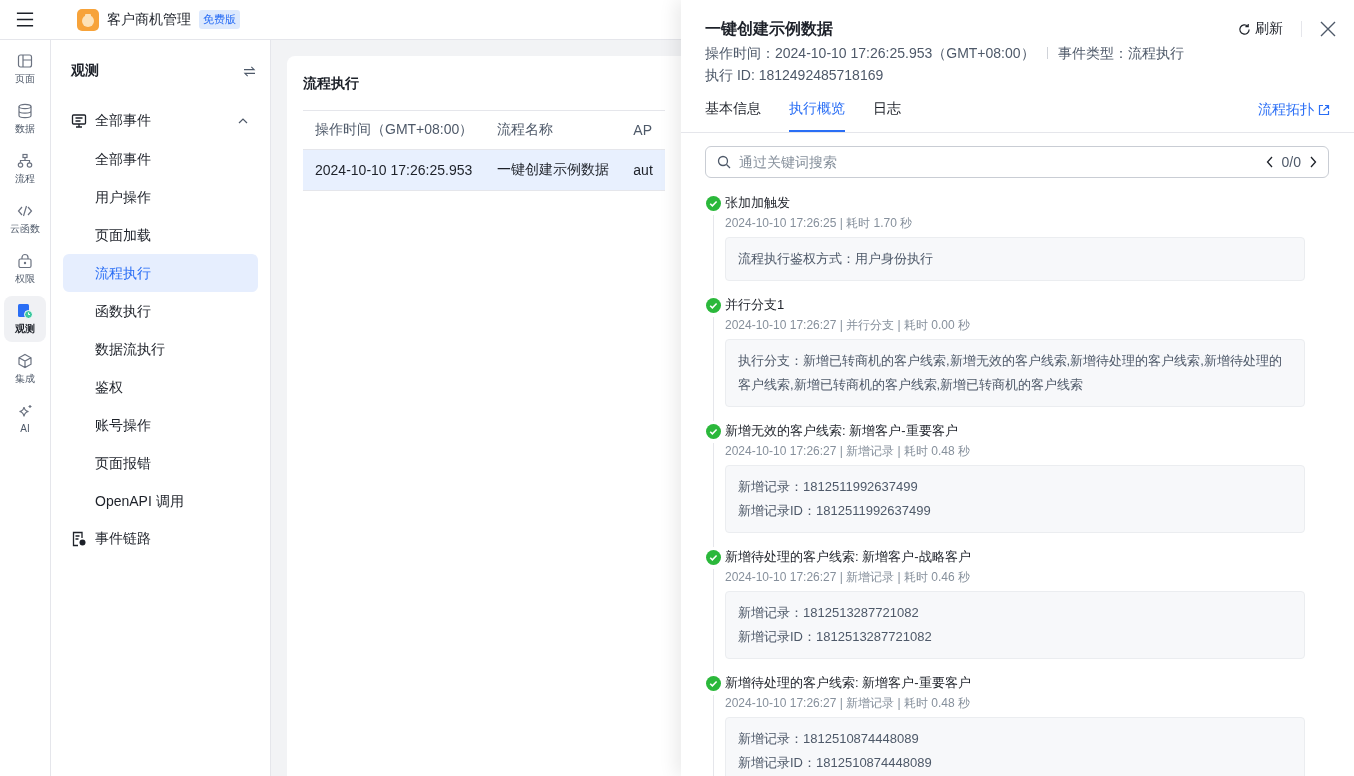 The image size is (1354, 776). Describe the element at coordinates (219, 19) in the screenshot. I see `plan-badge: 免费版` at that location.